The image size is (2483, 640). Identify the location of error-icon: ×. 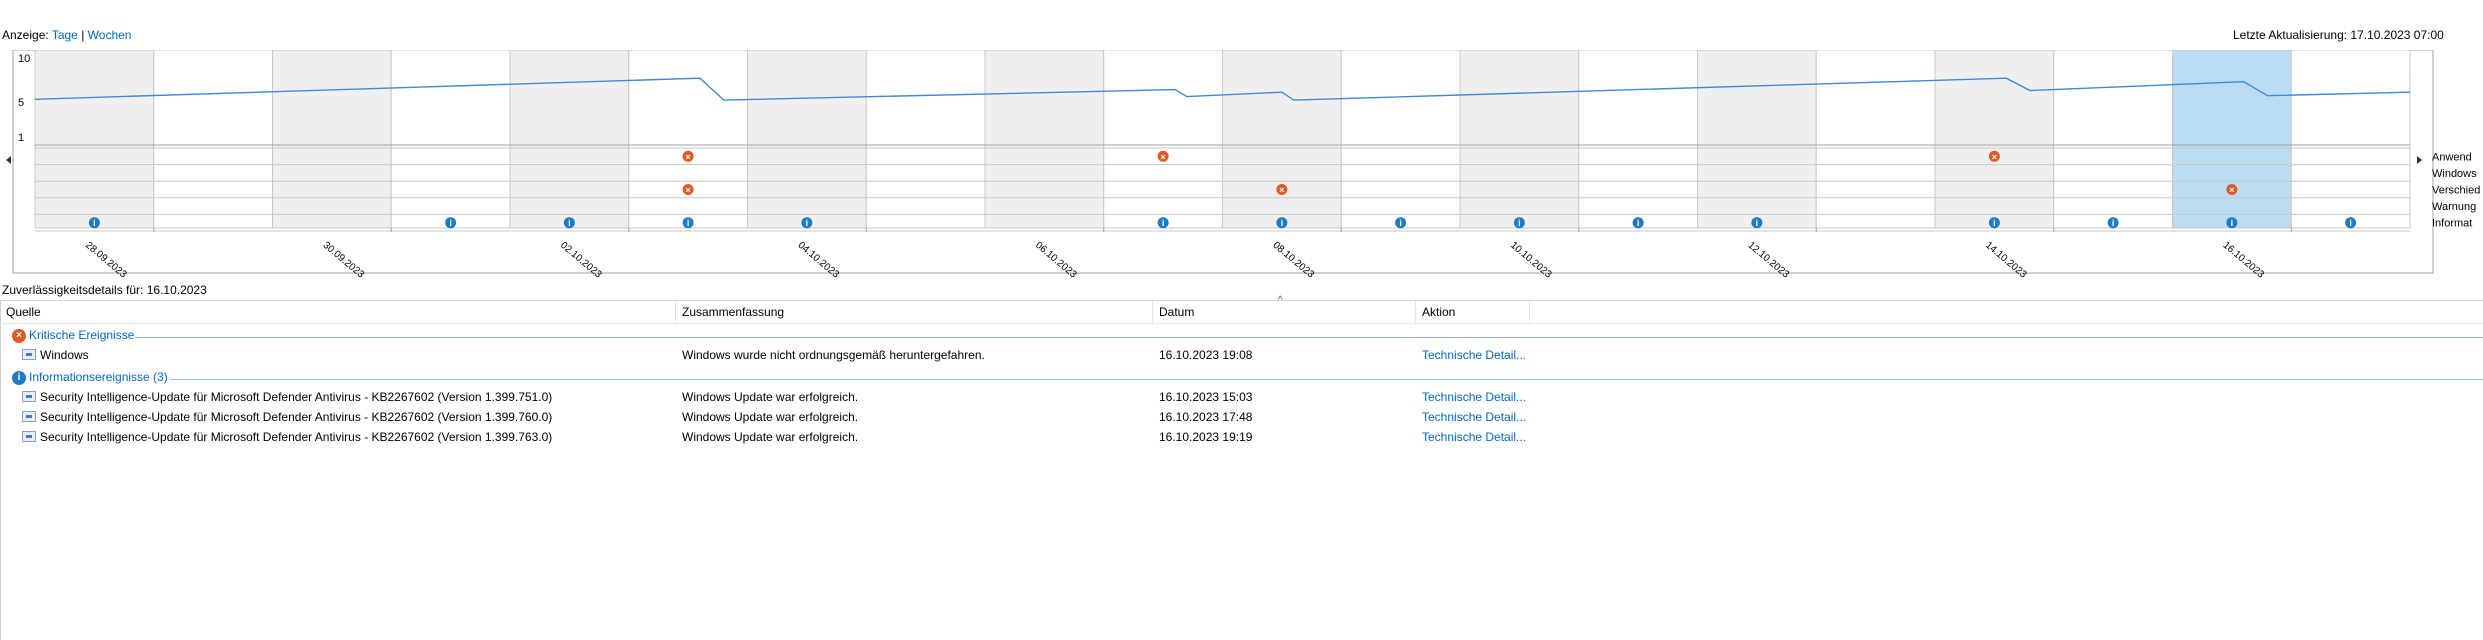
(19, 336).